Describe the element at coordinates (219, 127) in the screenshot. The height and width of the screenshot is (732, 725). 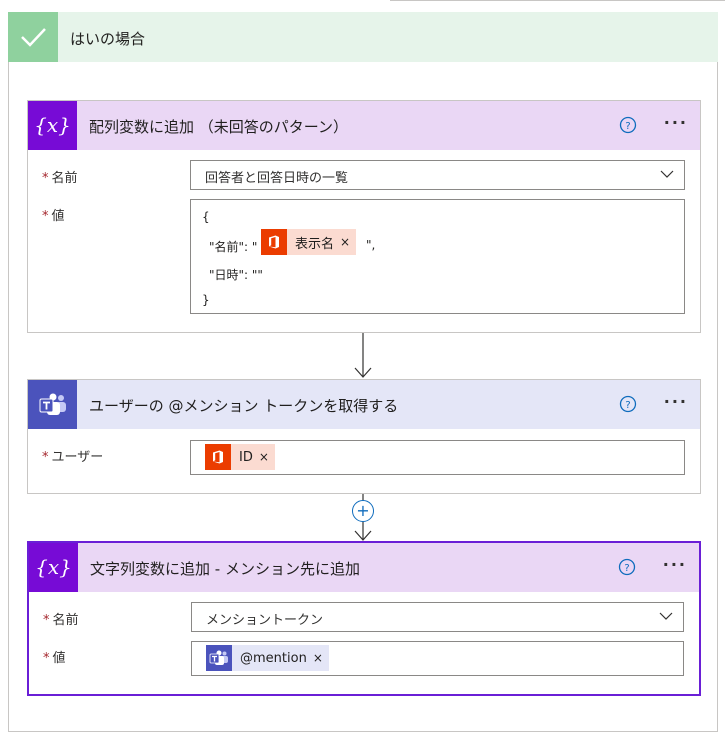
I see `card-title: 配列変数に追加 （未回答のパターン）` at that location.